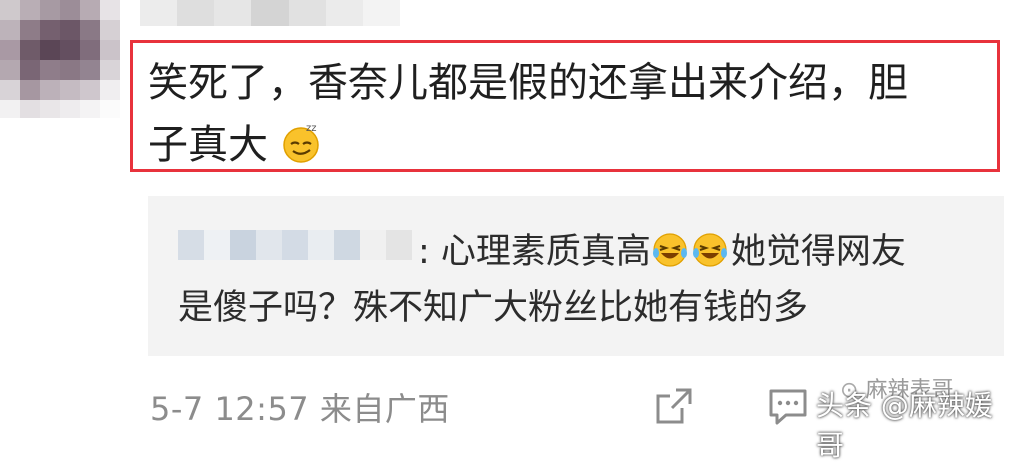  What do you see at coordinates (301, 141) in the screenshot?
I see `dizzy-smile-emoji-icon: zz` at bounding box center [301, 141].